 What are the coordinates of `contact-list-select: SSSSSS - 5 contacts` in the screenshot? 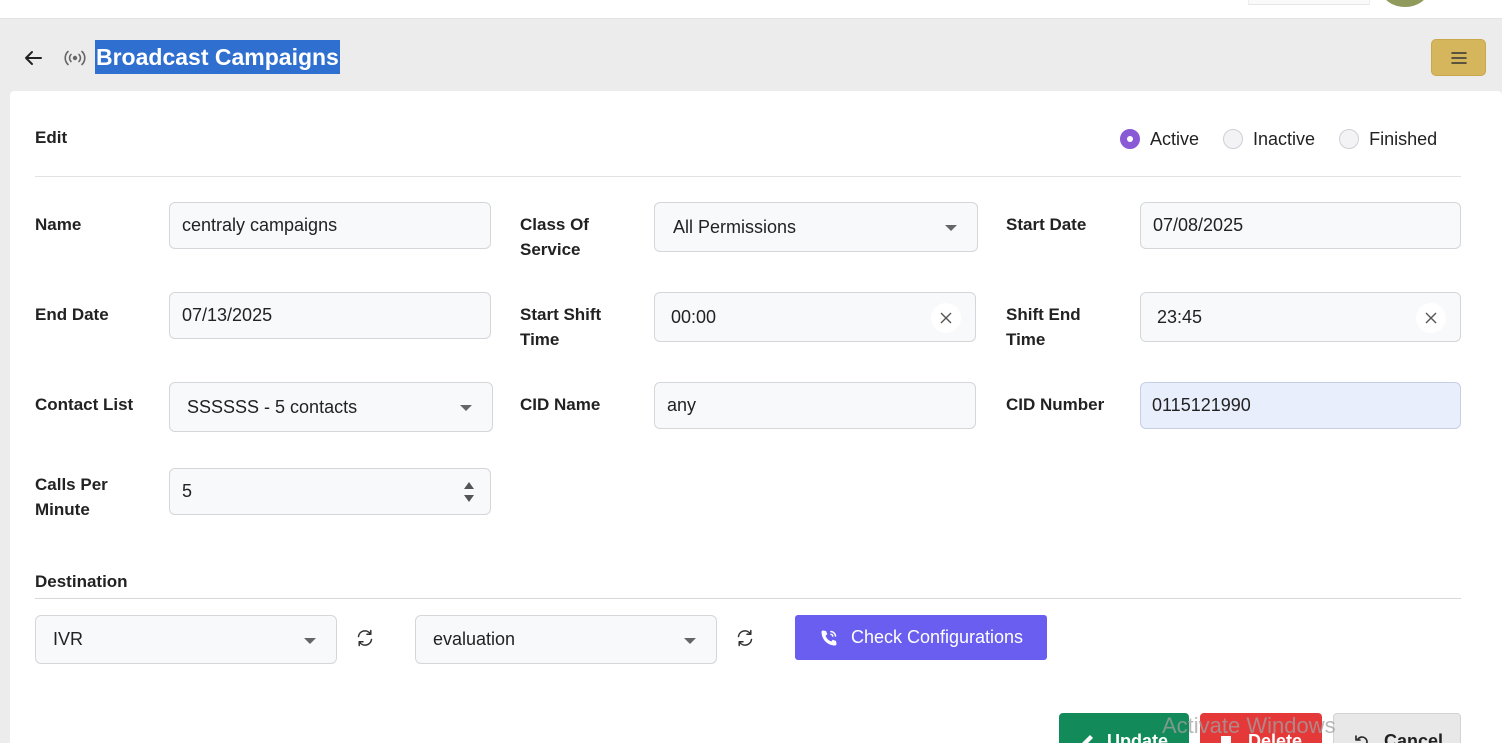 It's located at (331, 407).